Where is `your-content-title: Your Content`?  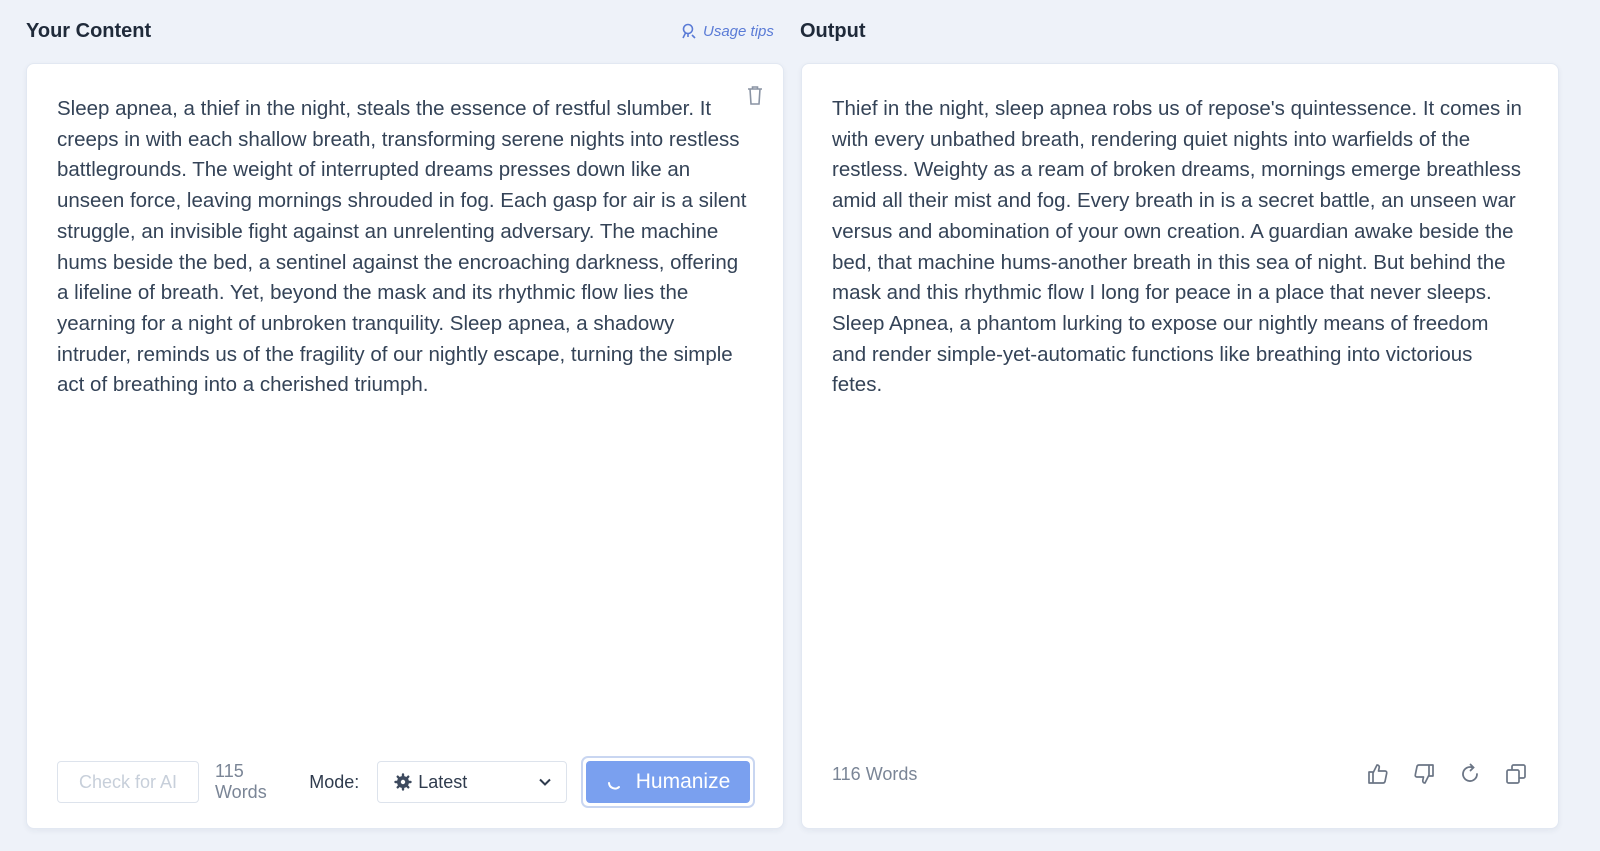 your-content-title: Your Content is located at coordinates (89, 31).